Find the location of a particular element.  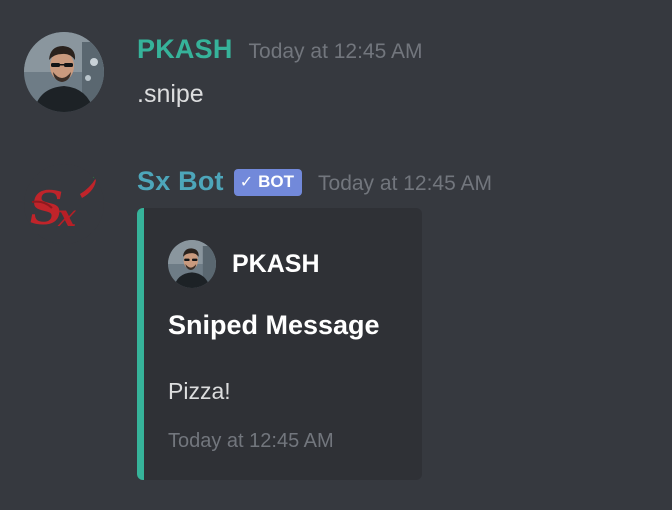

username: PKASH is located at coordinates (185, 49).